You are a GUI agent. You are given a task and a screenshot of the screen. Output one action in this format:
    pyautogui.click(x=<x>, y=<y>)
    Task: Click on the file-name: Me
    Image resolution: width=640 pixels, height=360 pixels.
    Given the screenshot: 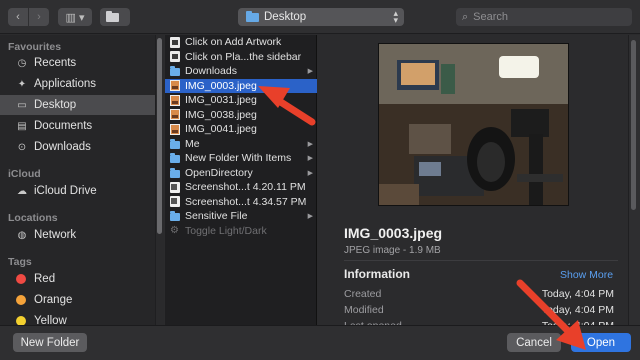 What is the action you would take?
    pyautogui.click(x=192, y=143)
    